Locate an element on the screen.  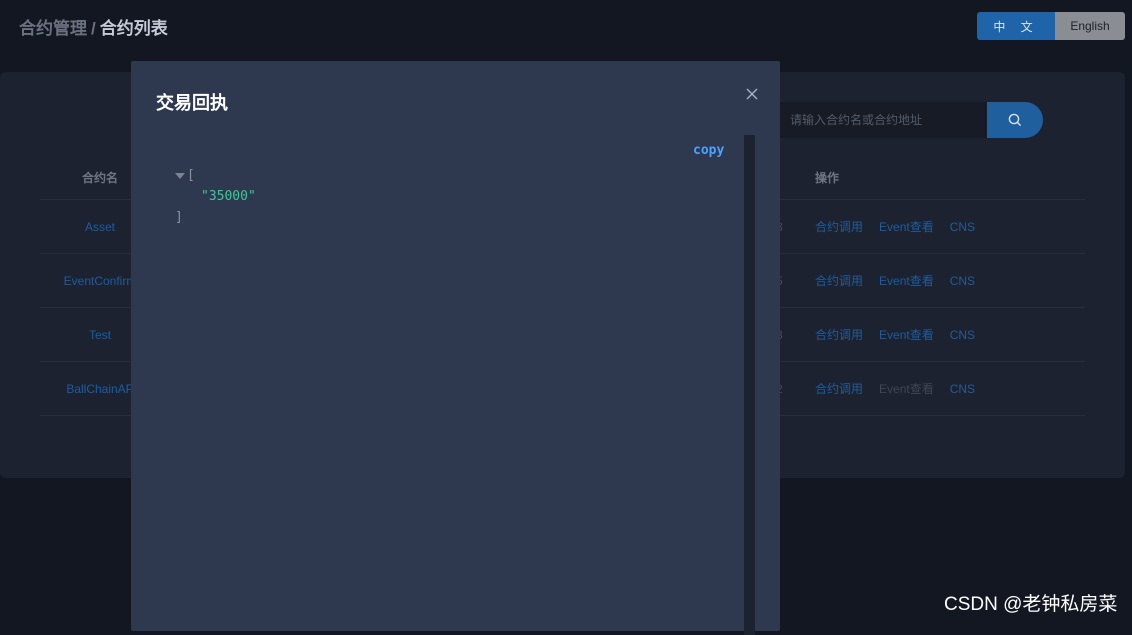
dialog-title: 交易回执 is located at coordinates (192, 103).